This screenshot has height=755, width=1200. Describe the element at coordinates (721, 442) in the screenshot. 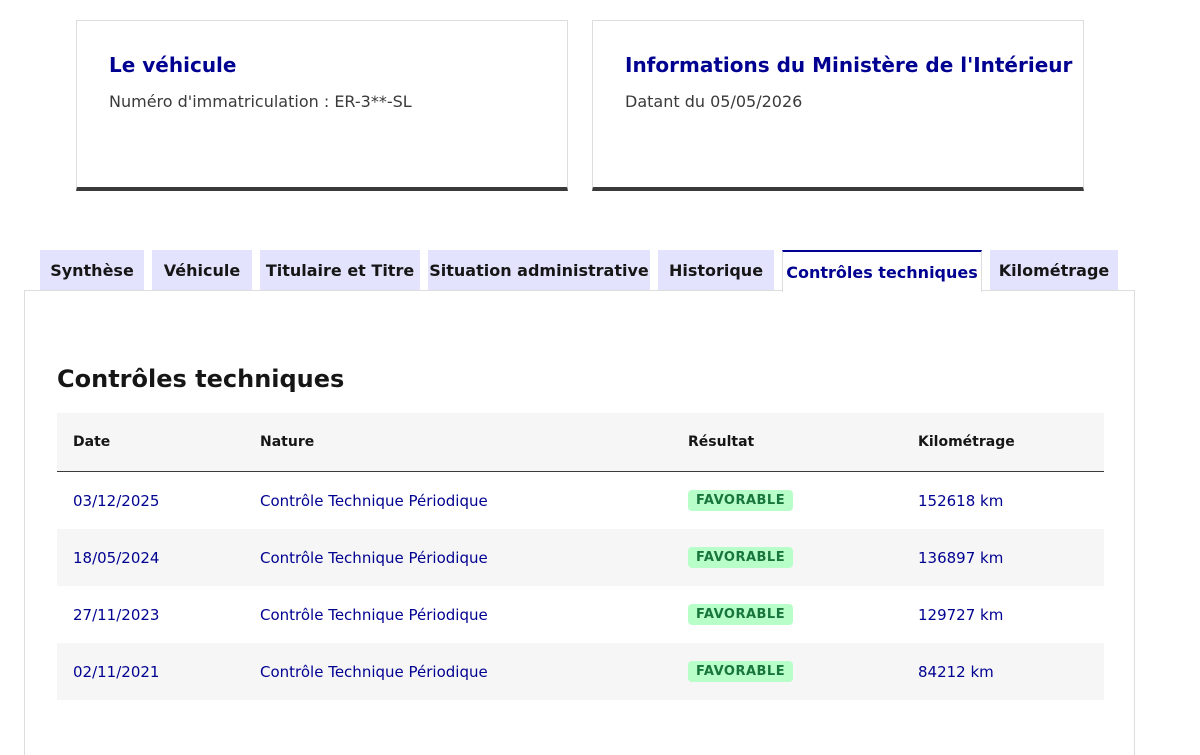

I see `column-header-result: Résultat` at that location.